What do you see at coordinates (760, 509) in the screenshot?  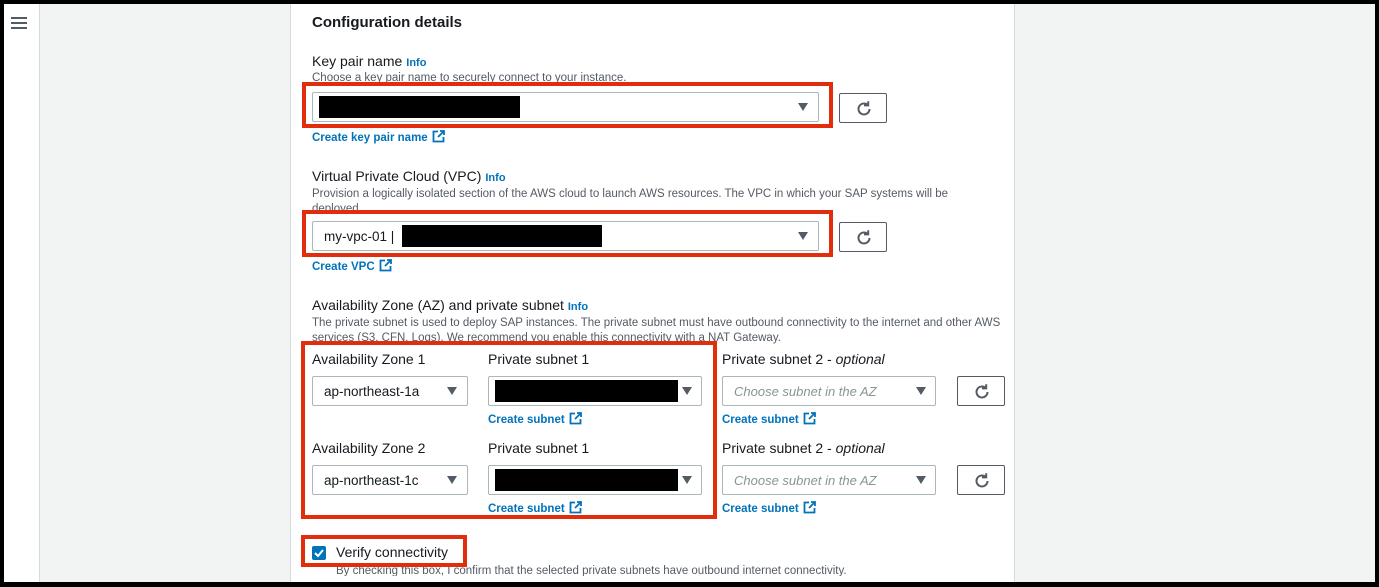 I see `az2-create-subnet2-link-text: Create subnet` at bounding box center [760, 509].